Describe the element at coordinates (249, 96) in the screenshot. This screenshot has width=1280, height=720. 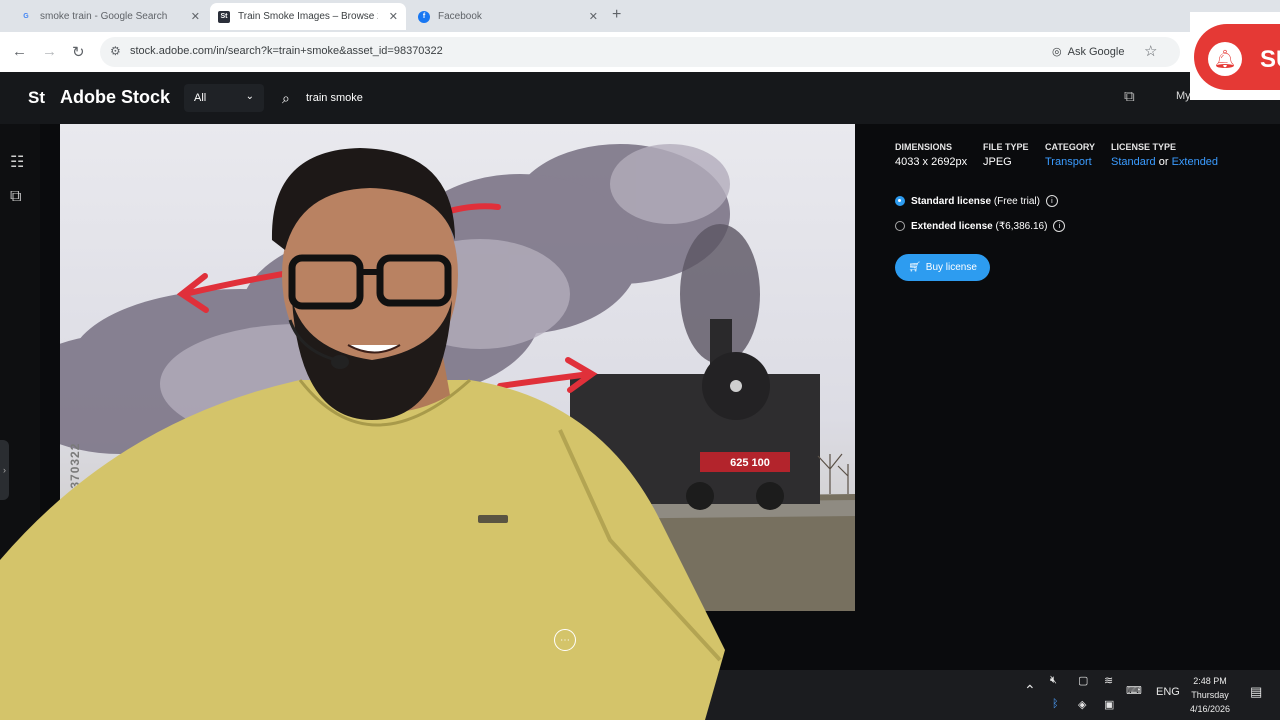
I see `chevron-down-icon: ⌄` at that location.